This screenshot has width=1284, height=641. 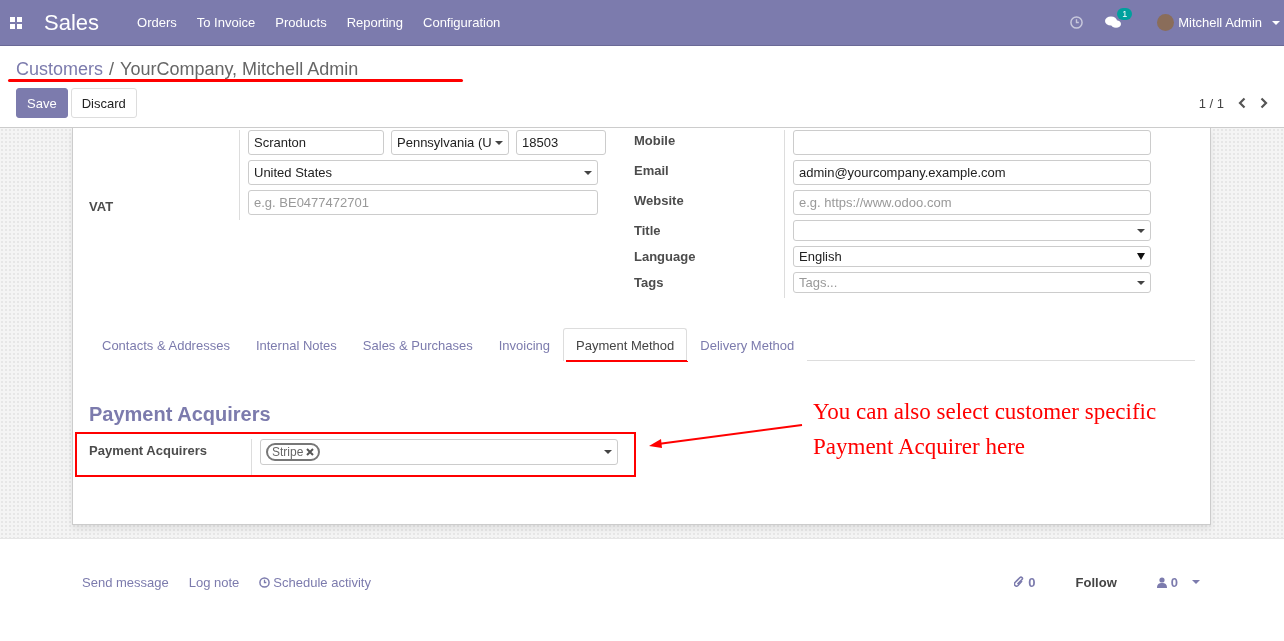 What do you see at coordinates (972, 202) in the screenshot?
I see `input-field: e.g. https://www.odoo.com` at bounding box center [972, 202].